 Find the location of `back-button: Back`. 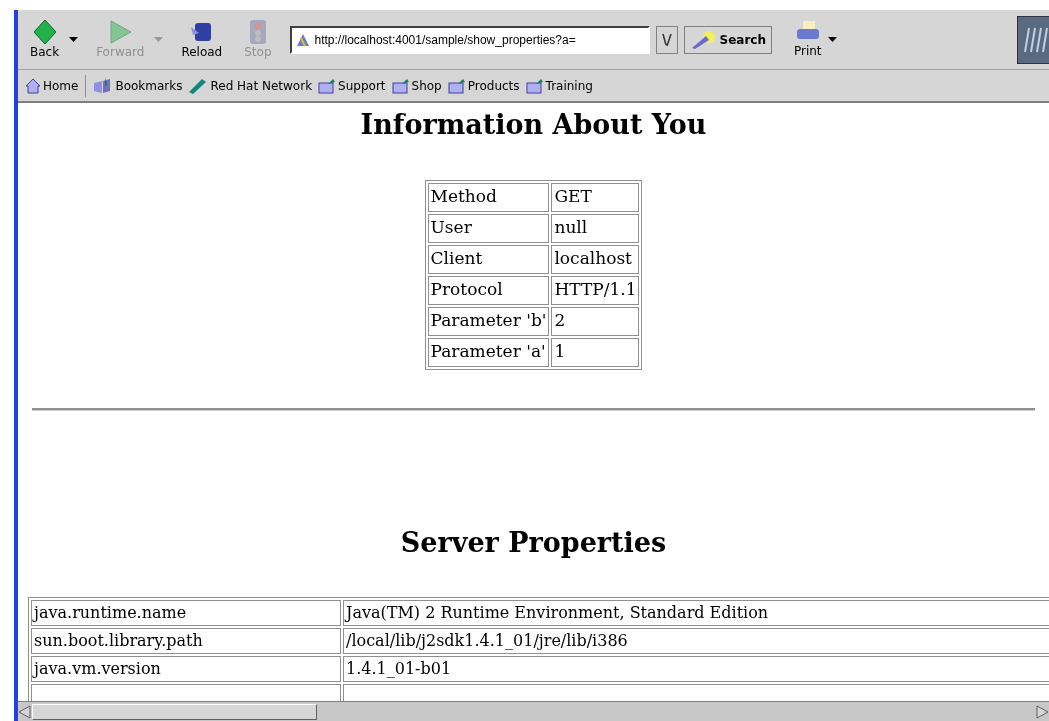

back-button: Back is located at coordinates (45, 39).